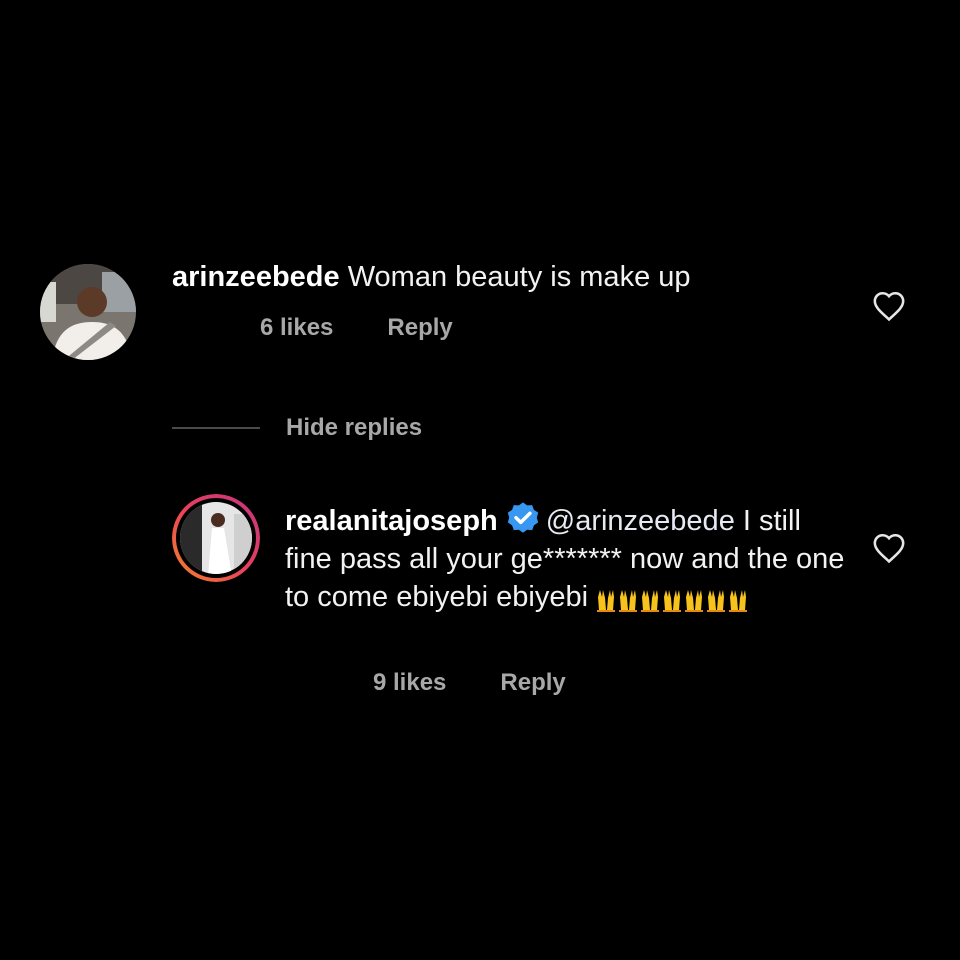  What do you see at coordinates (519, 277) in the screenshot?
I see `comment-body: Woman beauty is make up` at bounding box center [519, 277].